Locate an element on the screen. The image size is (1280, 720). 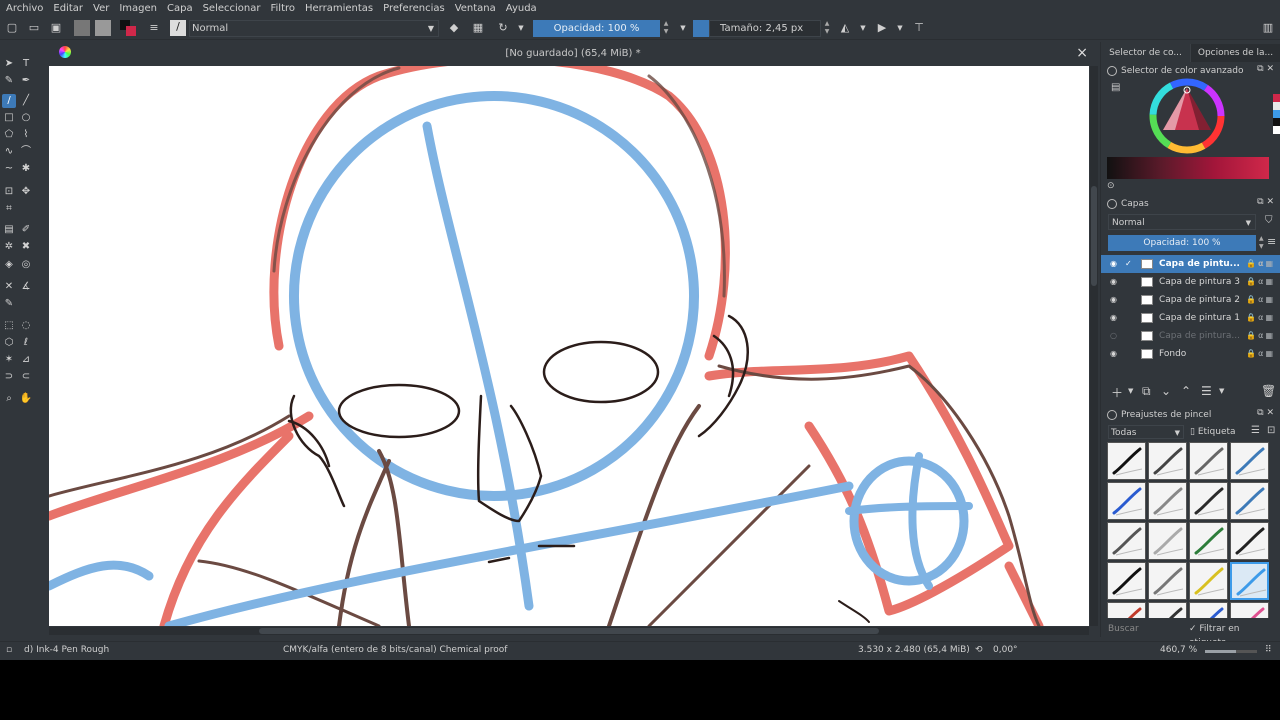
layer-row: ◉ Fondo 🔒α▦ is located at coordinates (1190, 354).